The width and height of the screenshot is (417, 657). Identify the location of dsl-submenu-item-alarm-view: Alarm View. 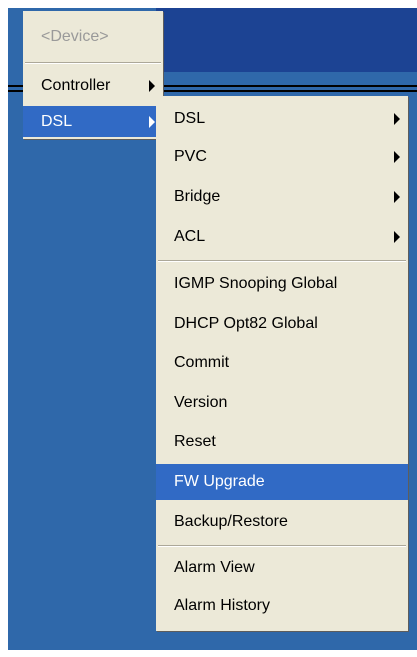
(282, 568).